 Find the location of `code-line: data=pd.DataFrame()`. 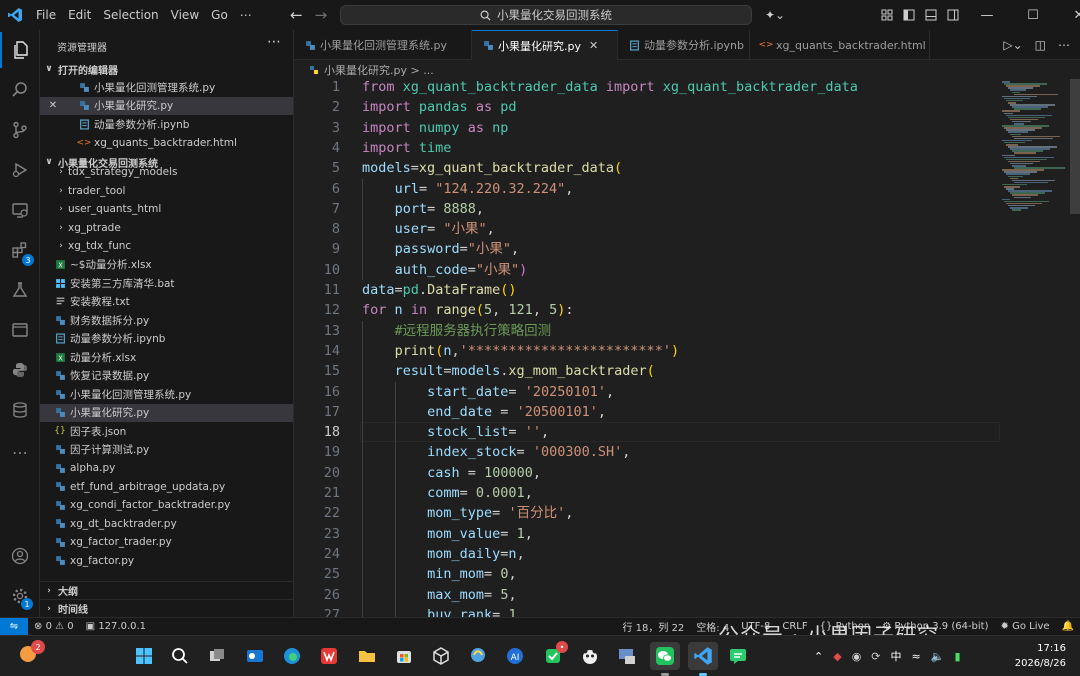

code-line: data=pd.DataFrame() is located at coordinates (439, 290).